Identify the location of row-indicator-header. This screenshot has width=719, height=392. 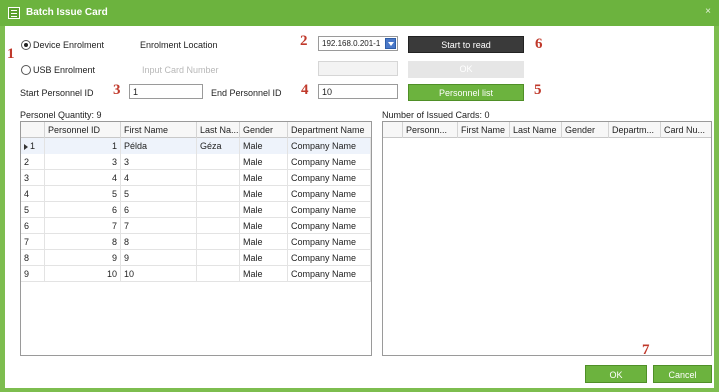
(393, 130).